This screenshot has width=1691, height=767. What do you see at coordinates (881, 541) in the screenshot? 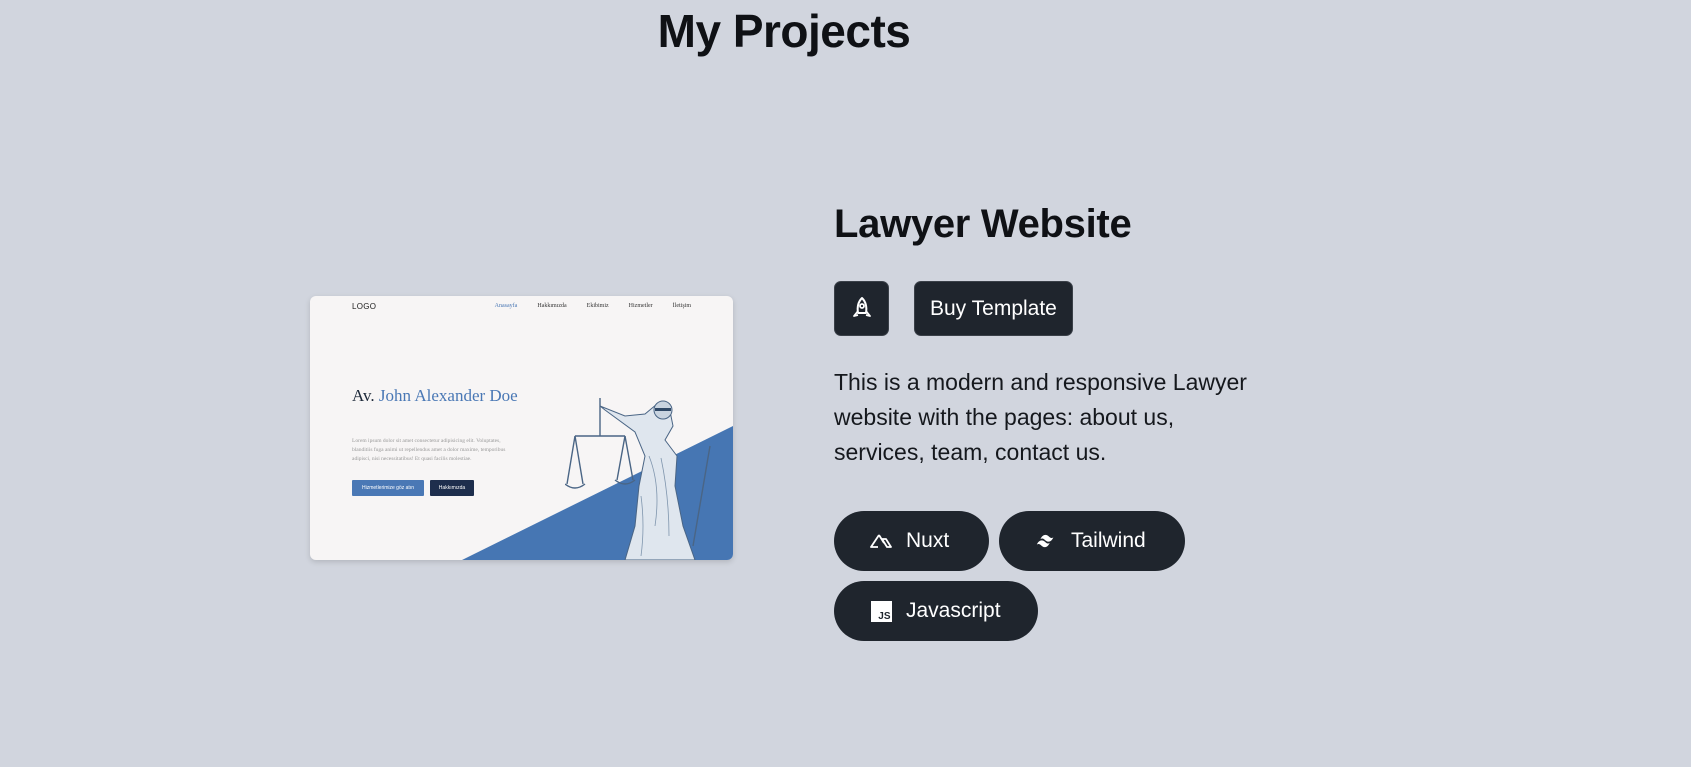
I see `nuxt-icon` at bounding box center [881, 541].